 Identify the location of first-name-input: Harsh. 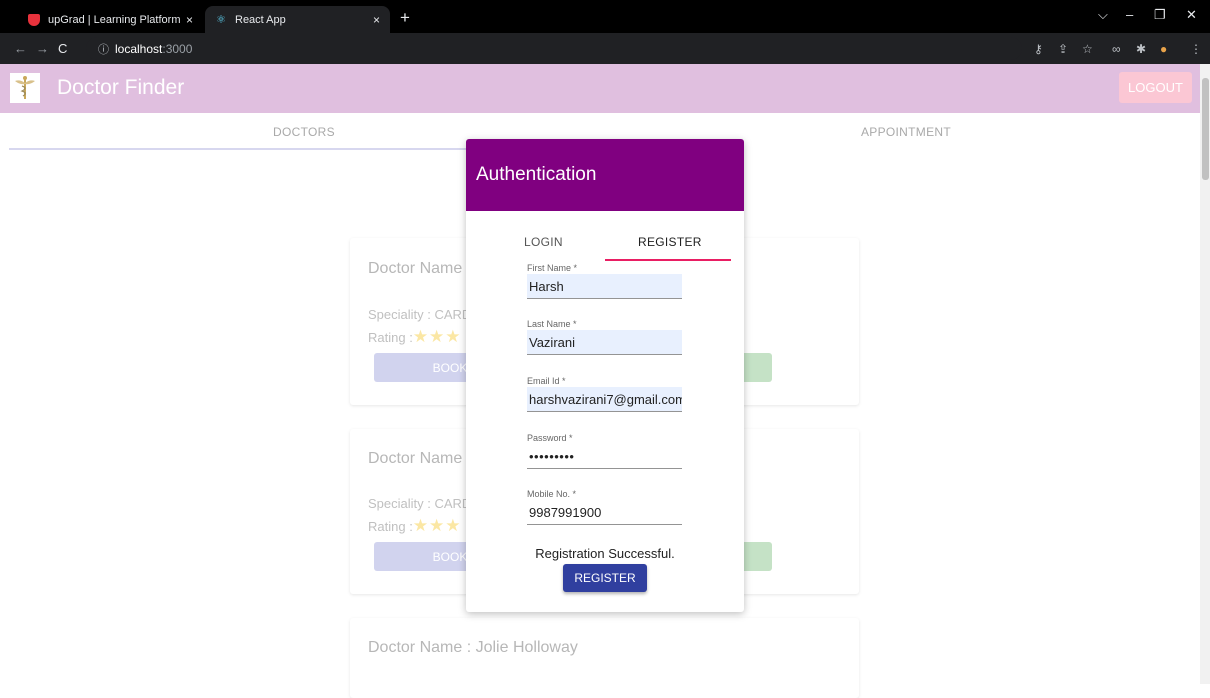
(604, 286).